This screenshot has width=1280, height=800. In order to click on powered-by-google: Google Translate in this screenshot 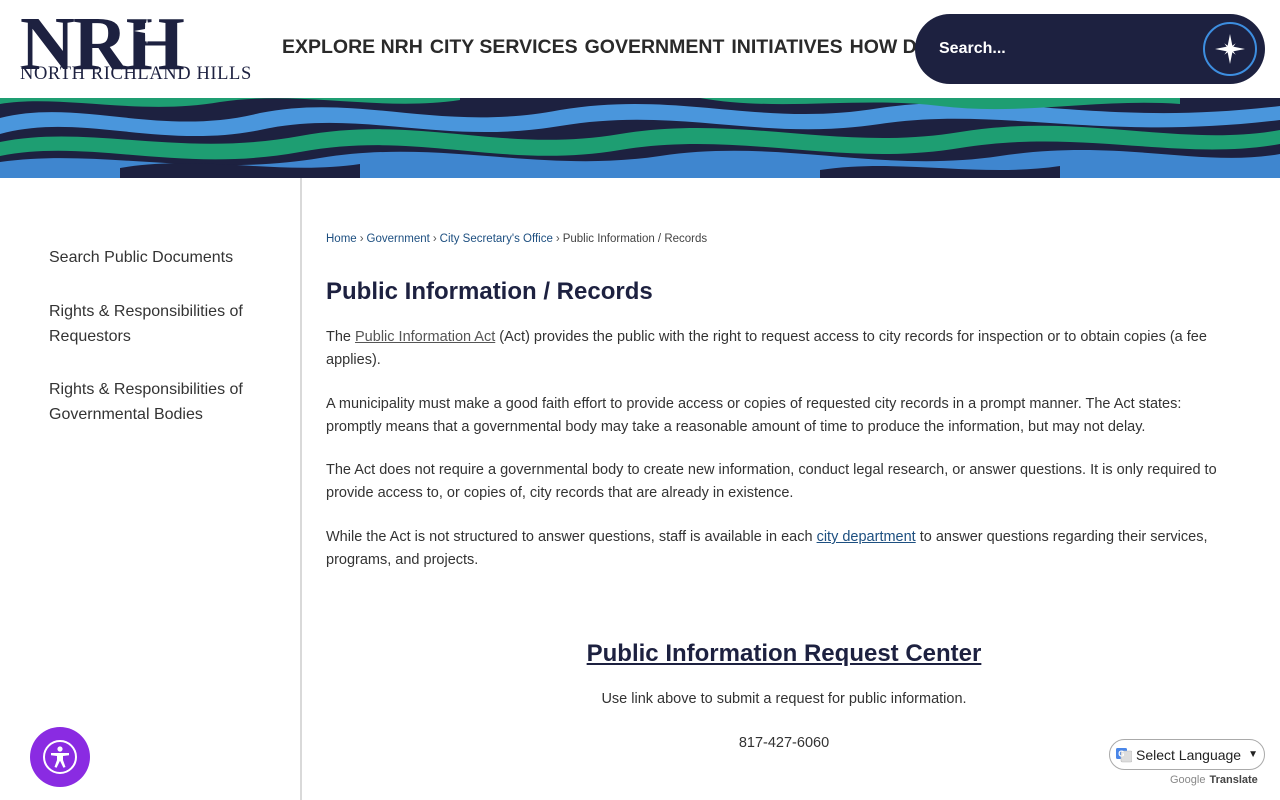, I will do `click(1214, 780)`.